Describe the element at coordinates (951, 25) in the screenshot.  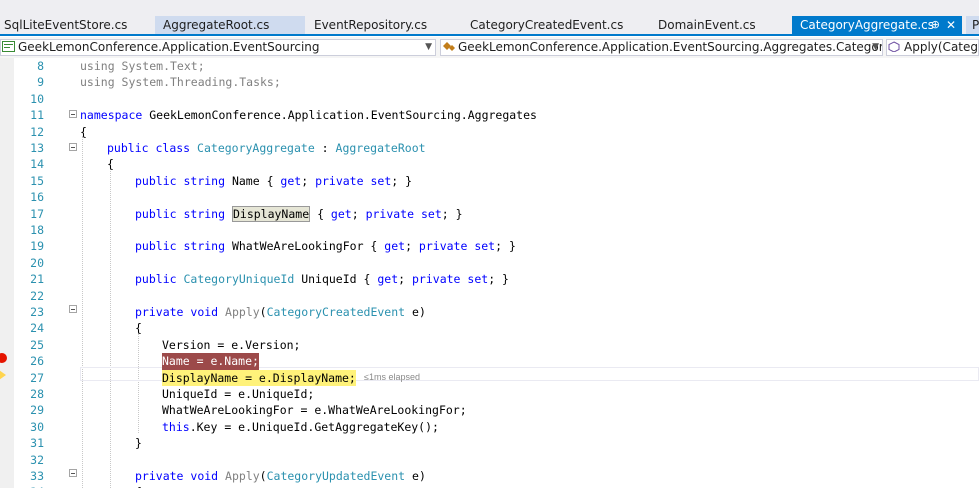
I see `close-icon: ✕` at that location.